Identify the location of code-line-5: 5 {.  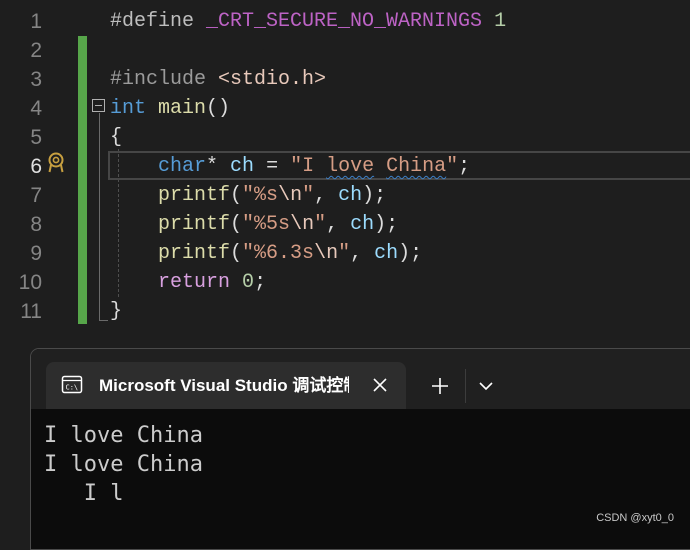
(345, 137).